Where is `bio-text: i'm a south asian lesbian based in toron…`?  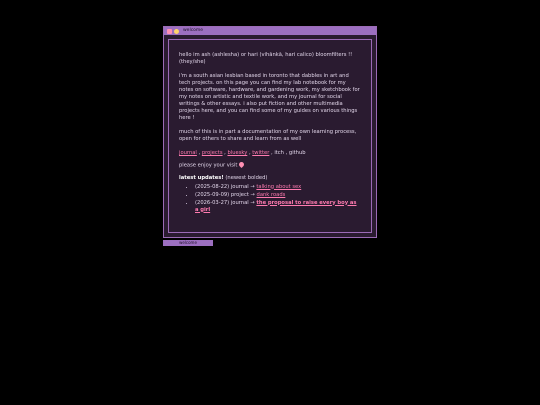 bio-text: i'm a south asian lesbian based in toron… is located at coordinates (269, 97).